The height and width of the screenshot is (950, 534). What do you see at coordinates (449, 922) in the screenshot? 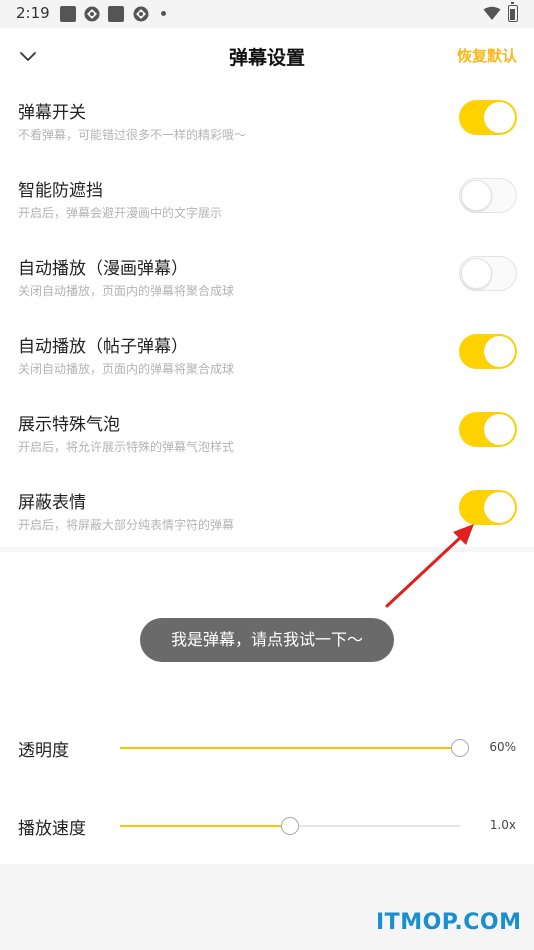
I see `watermark: ITMOP.COM` at bounding box center [449, 922].